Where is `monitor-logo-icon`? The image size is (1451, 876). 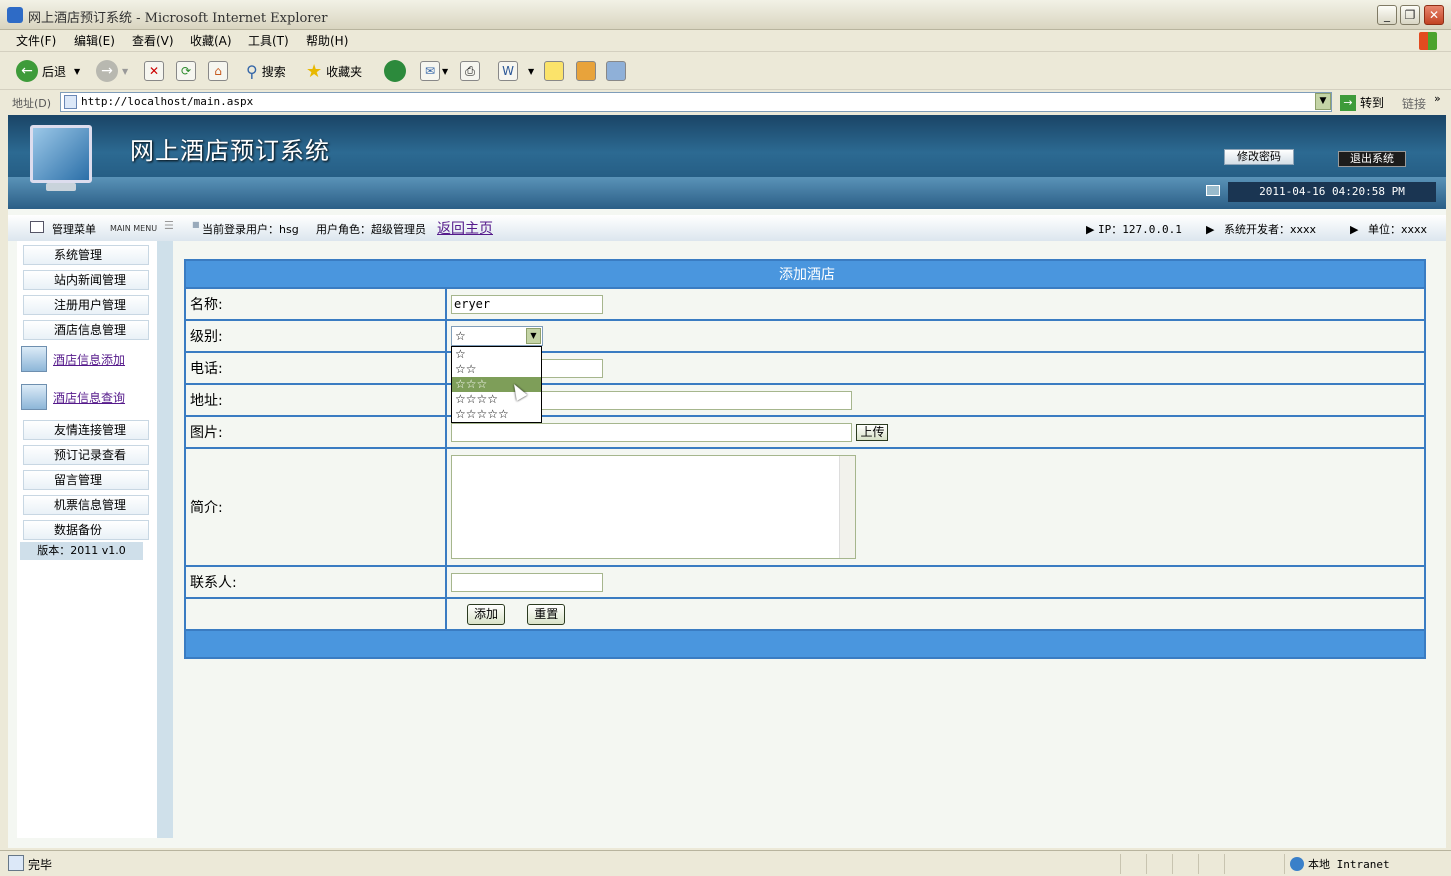 monitor-logo-icon is located at coordinates (61, 154).